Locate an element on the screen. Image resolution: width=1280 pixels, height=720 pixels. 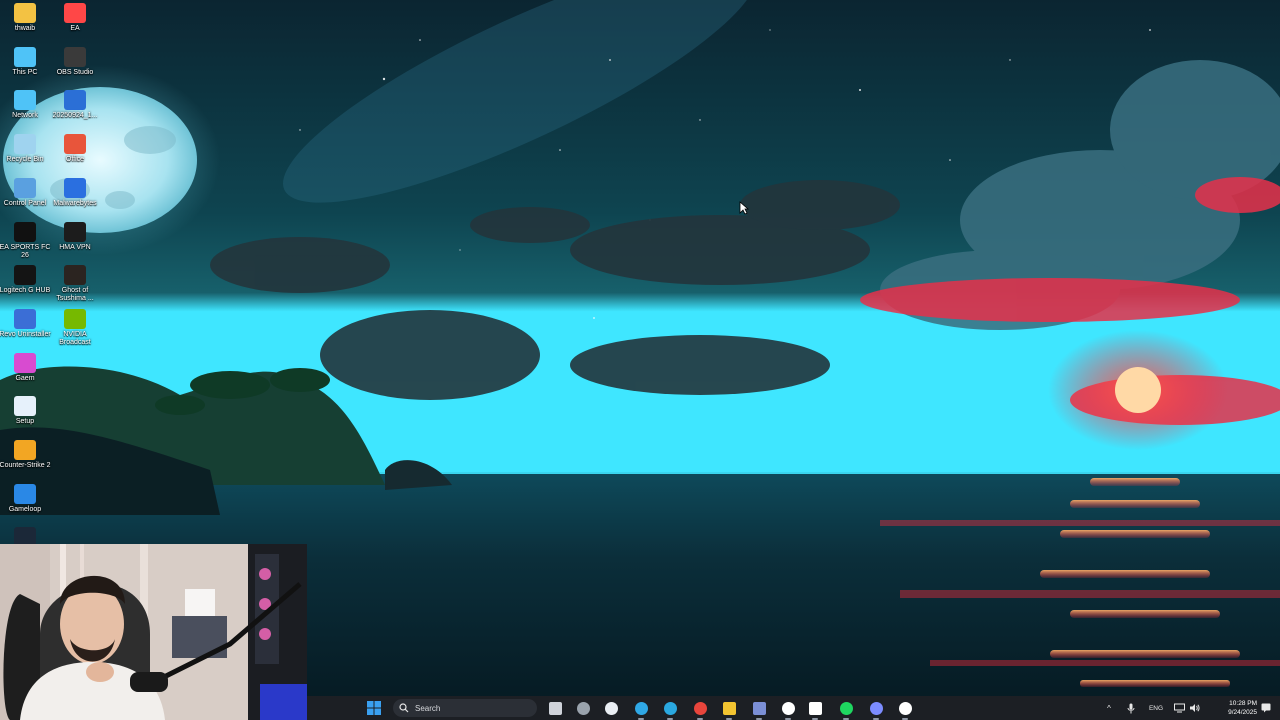
desktop-icon-label: This PC is located at coordinates (25, 72).